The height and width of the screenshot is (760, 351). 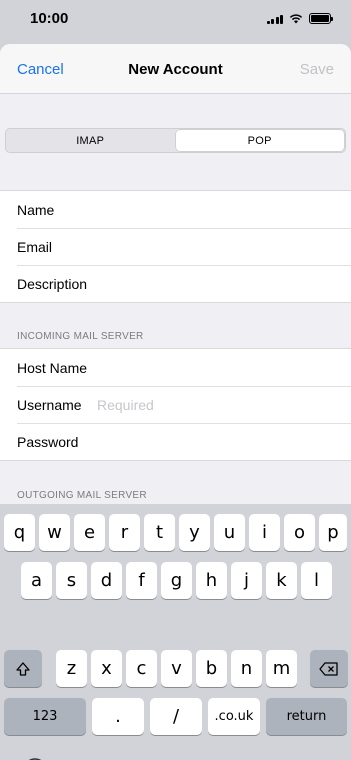 I want to click on key-m: m, so click(x=281, y=668).